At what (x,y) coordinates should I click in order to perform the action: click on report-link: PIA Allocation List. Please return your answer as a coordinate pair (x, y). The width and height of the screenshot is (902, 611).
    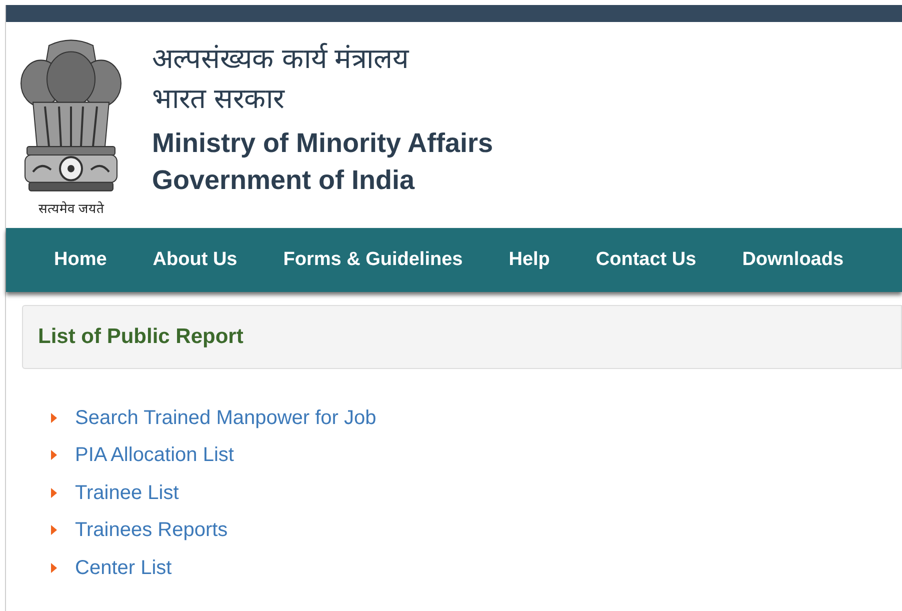
    Looking at the image, I should click on (154, 455).